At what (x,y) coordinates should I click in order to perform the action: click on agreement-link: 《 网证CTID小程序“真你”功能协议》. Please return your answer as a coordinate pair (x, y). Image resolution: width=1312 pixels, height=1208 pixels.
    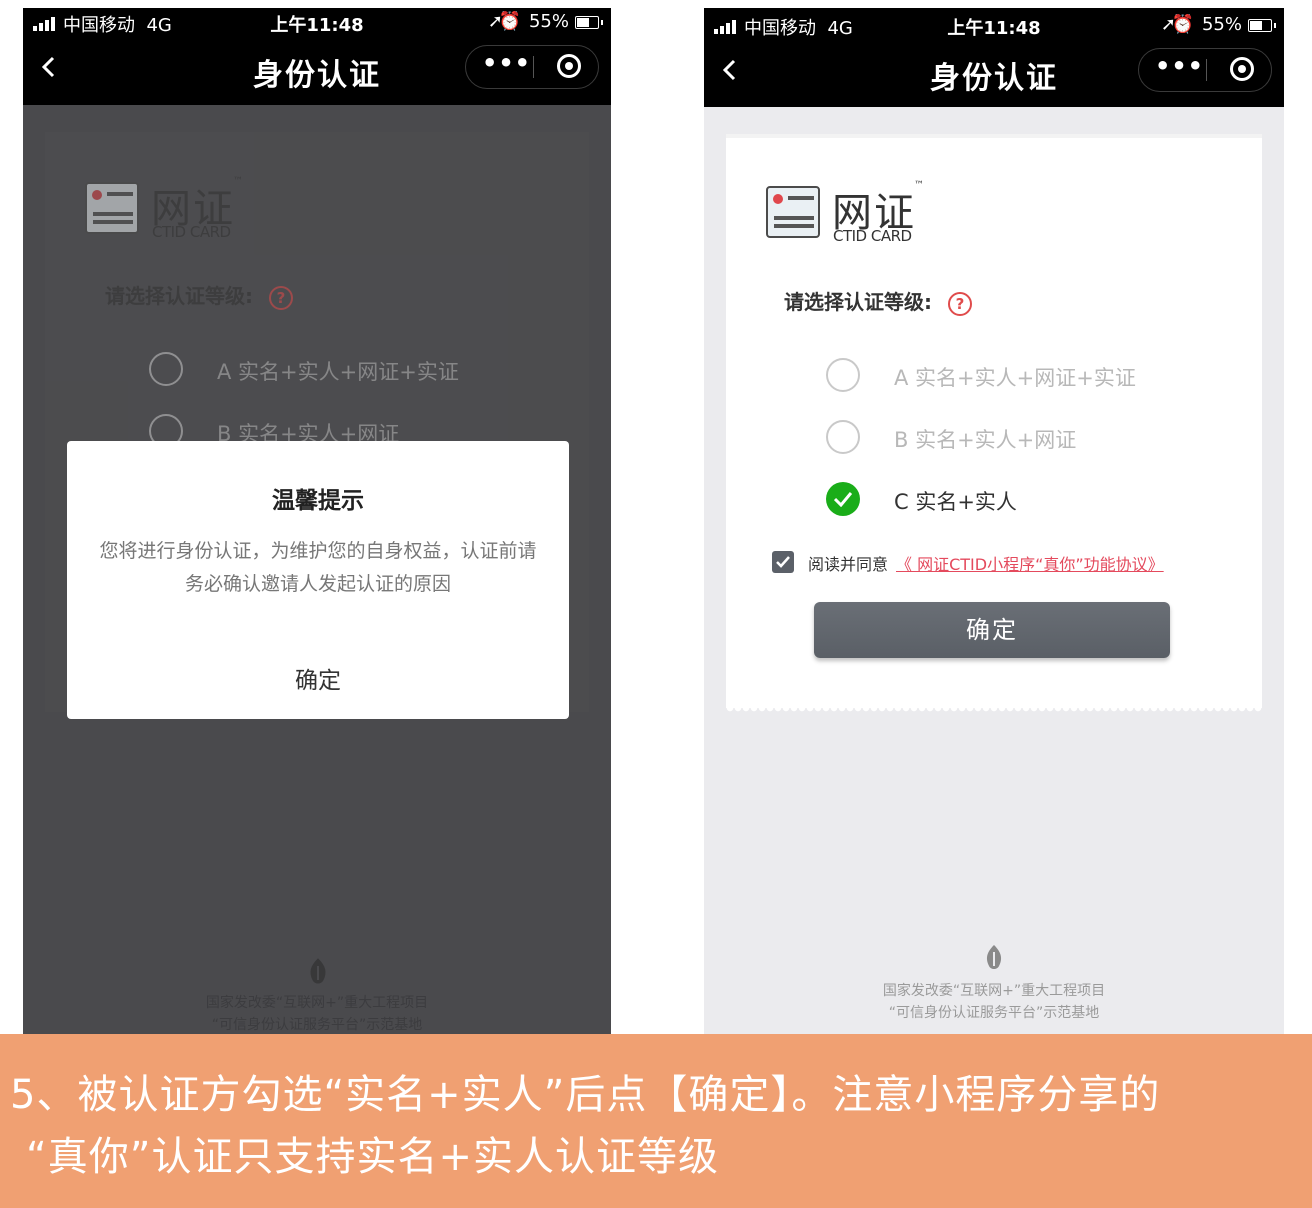
    Looking at the image, I should click on (1030, 563).